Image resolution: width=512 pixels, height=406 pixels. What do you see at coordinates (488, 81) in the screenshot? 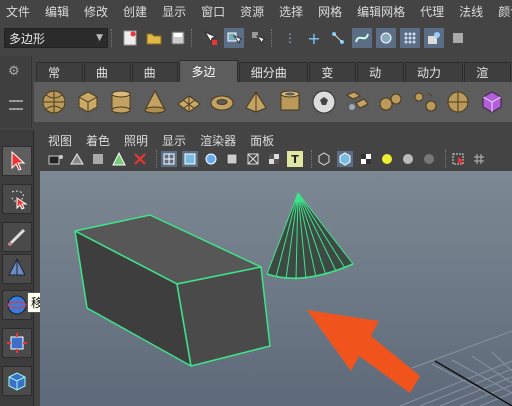
I see `tab-rendering: 渲染` at bounding box center [488, 81].